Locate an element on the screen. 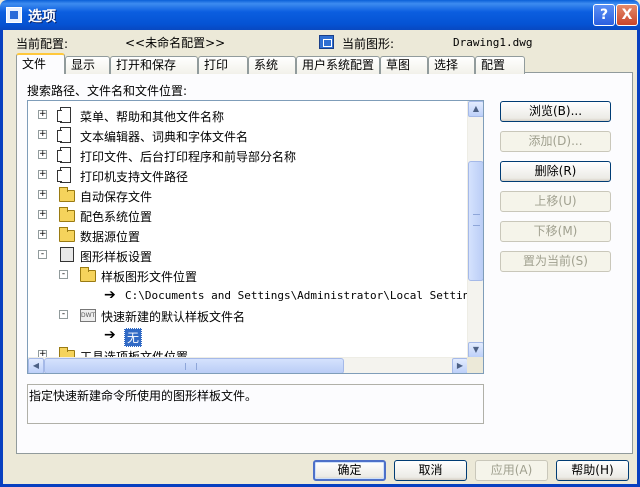 The height and width of the screenshot is (487, 640). scroll-down-button: ▼ is located at coordinates (475, 350).